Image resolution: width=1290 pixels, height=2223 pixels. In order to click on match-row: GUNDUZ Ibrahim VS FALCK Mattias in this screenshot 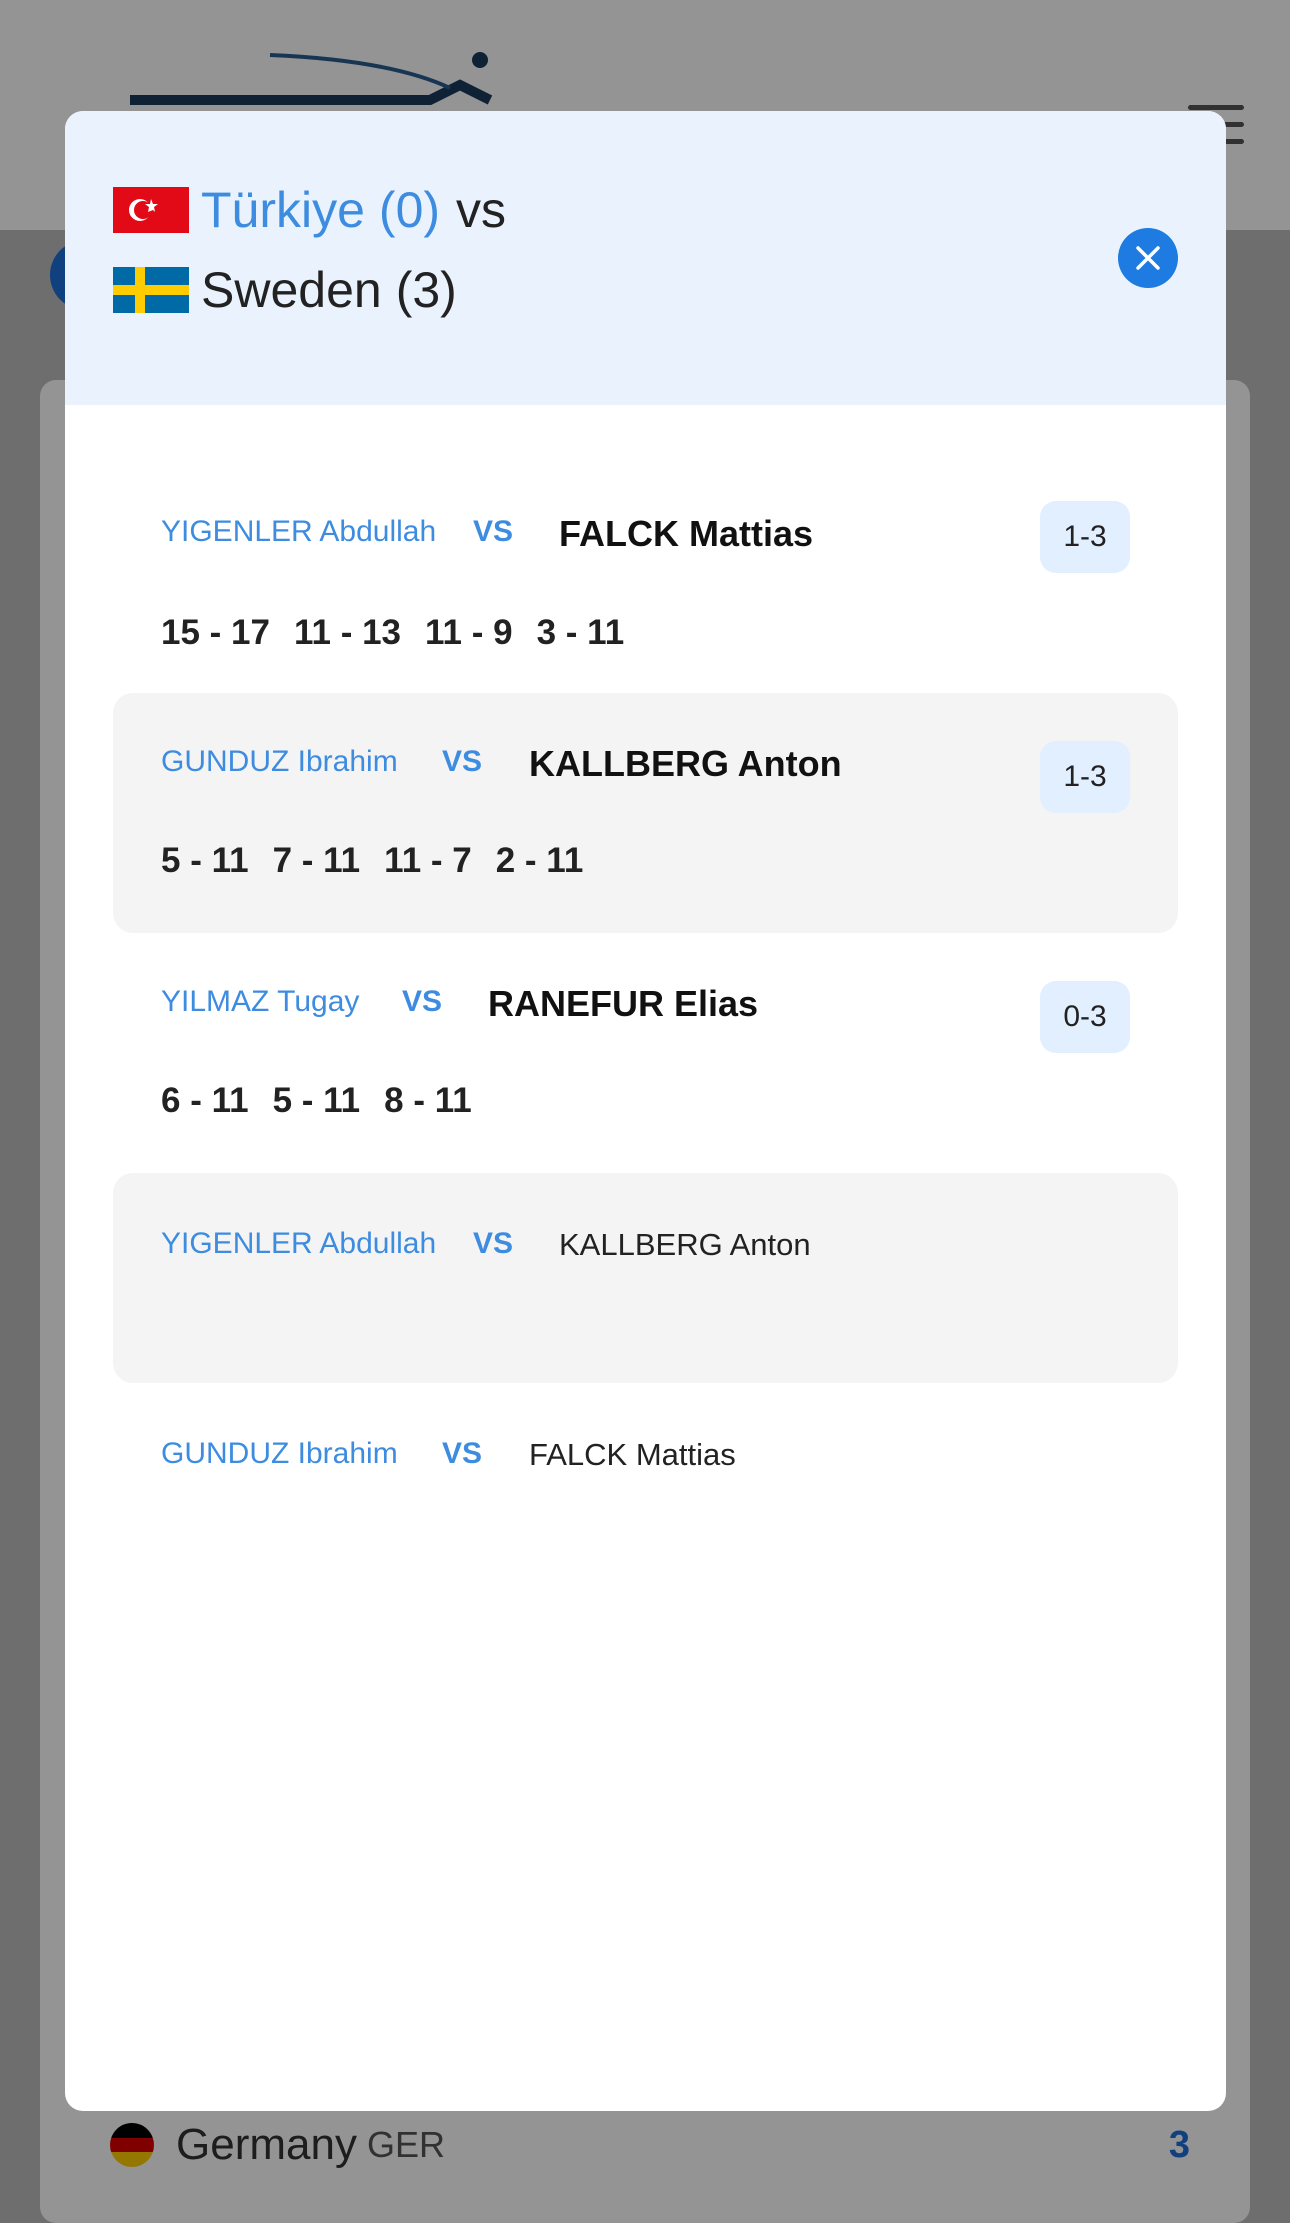, I will do `click(645, 1488)`.